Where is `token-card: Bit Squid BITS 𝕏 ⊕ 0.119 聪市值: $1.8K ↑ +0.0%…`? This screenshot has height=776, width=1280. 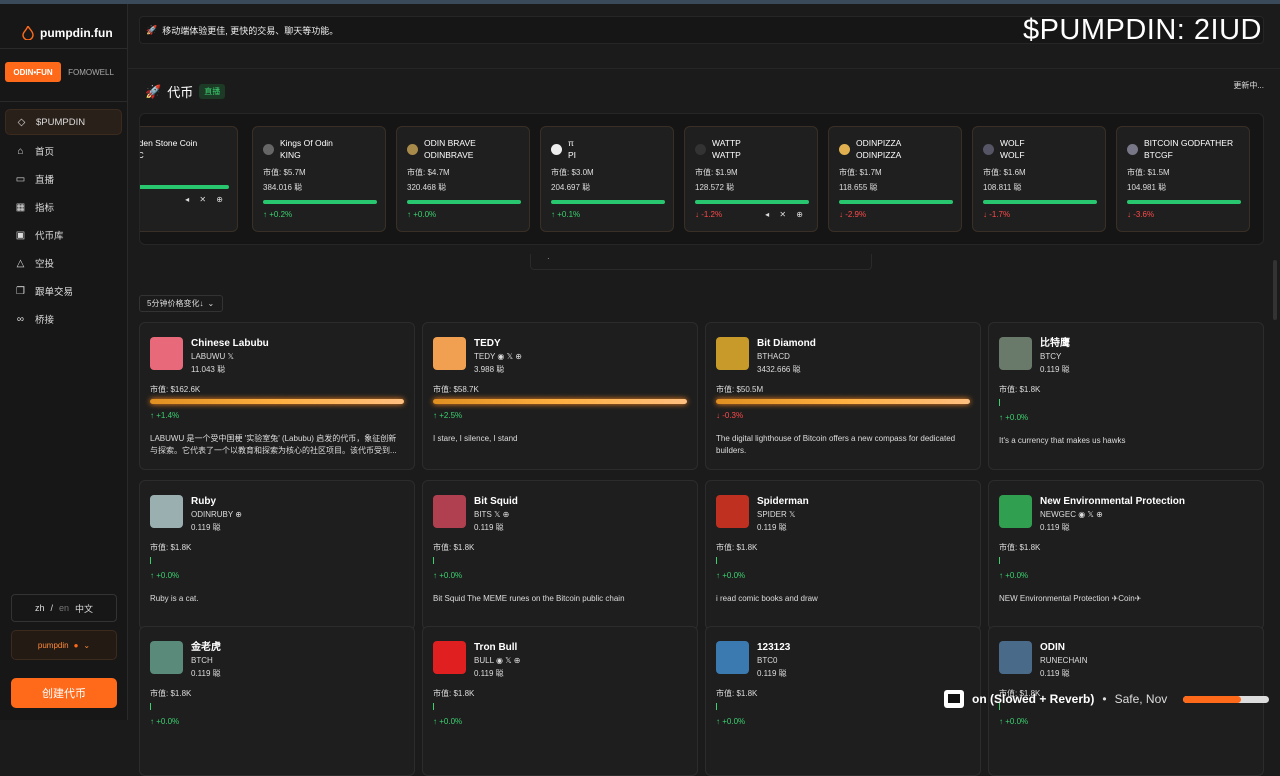
token-card: Bit Squid BITS 𝕏 ⊕ 0.119 聪市值: $1.8K ↑ +0.0%… is located at coordinates (560, 555).